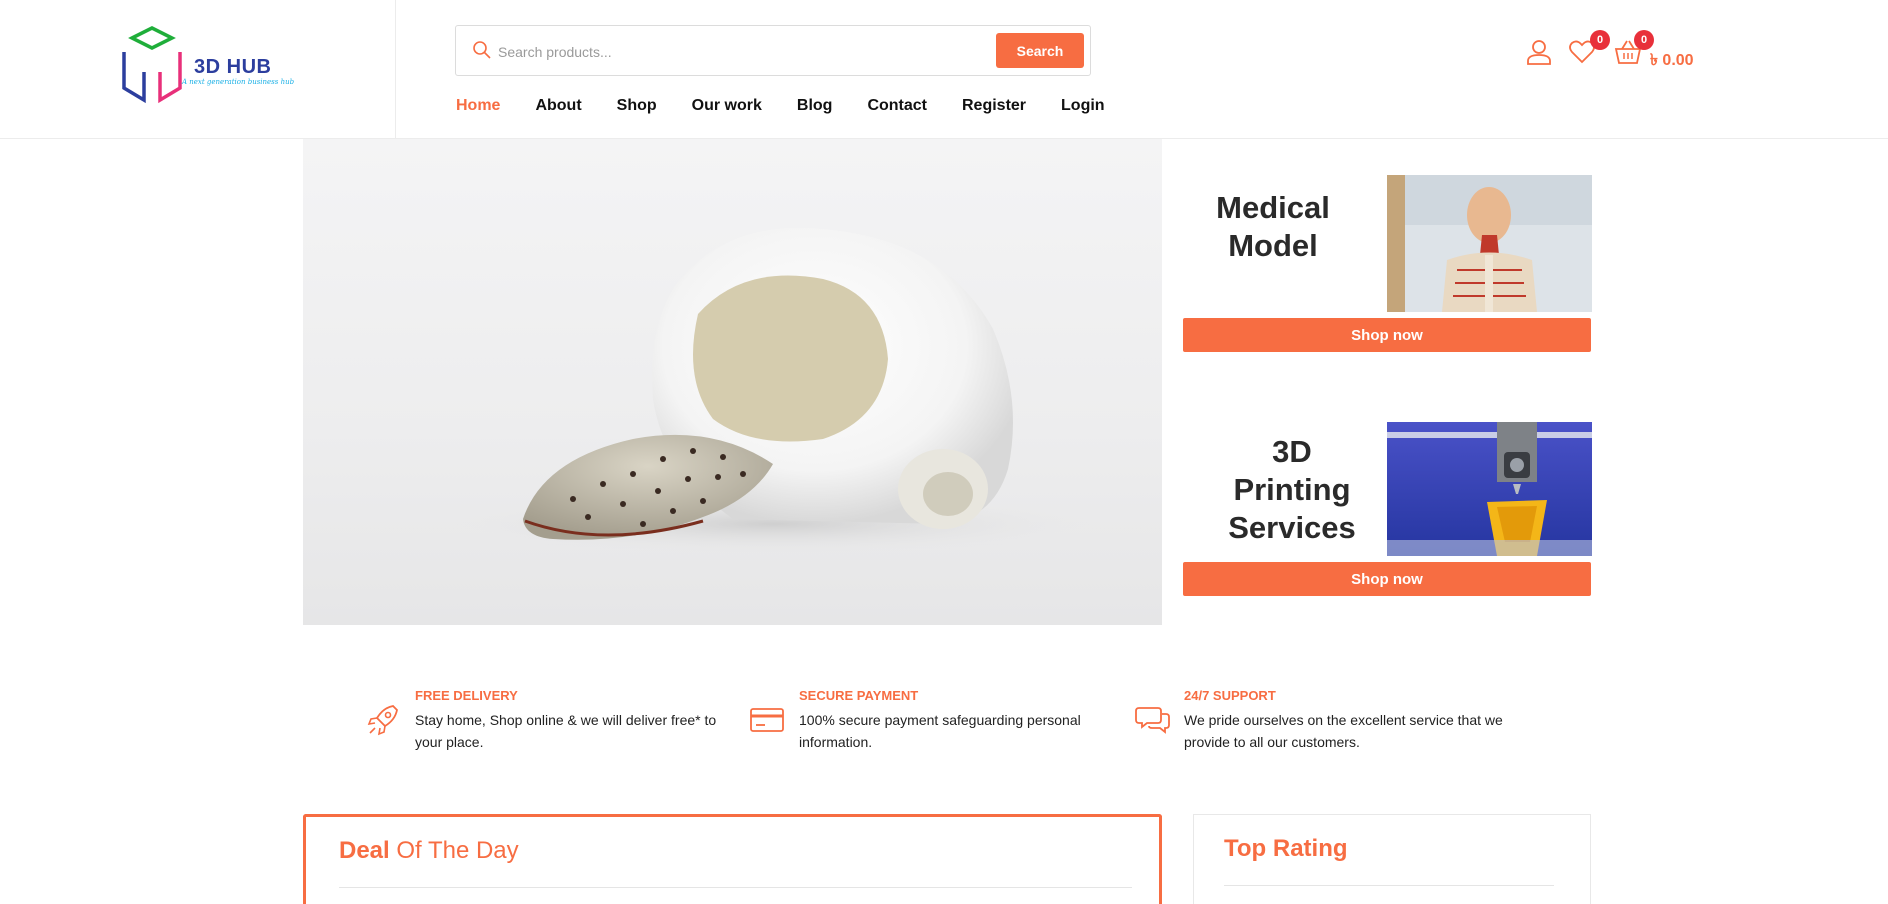 The image size is (1888, 904). What do you see at coordinates (897, 108) in the screenshot?
I see `nav-contact: Contact` at bounding box center [897, 108].